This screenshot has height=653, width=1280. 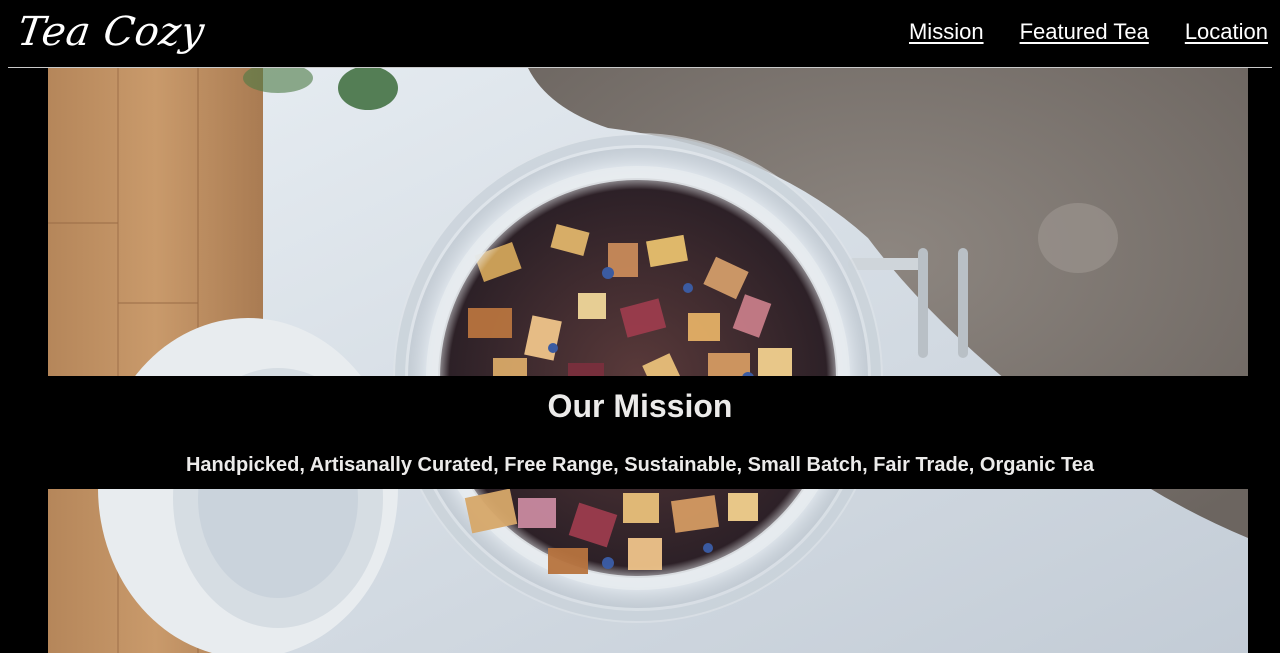 What do you see at coordinates (640, 33) in the screenshot?
I see `site-header: Tea Cozy Mission Featured Tea Location` at bounding box center [640, 33].